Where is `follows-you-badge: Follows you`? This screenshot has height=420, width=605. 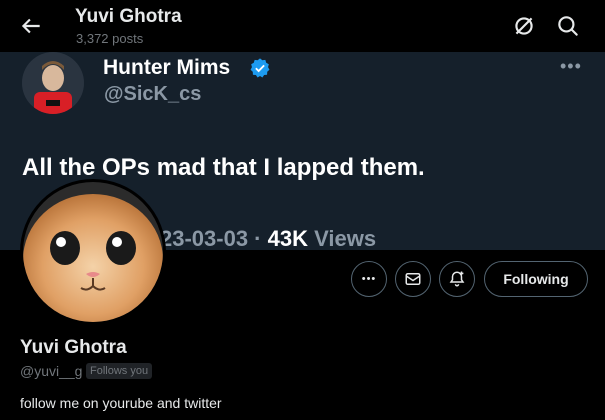 follows-you-badge: Follows you is located at coordinates (119, 371).